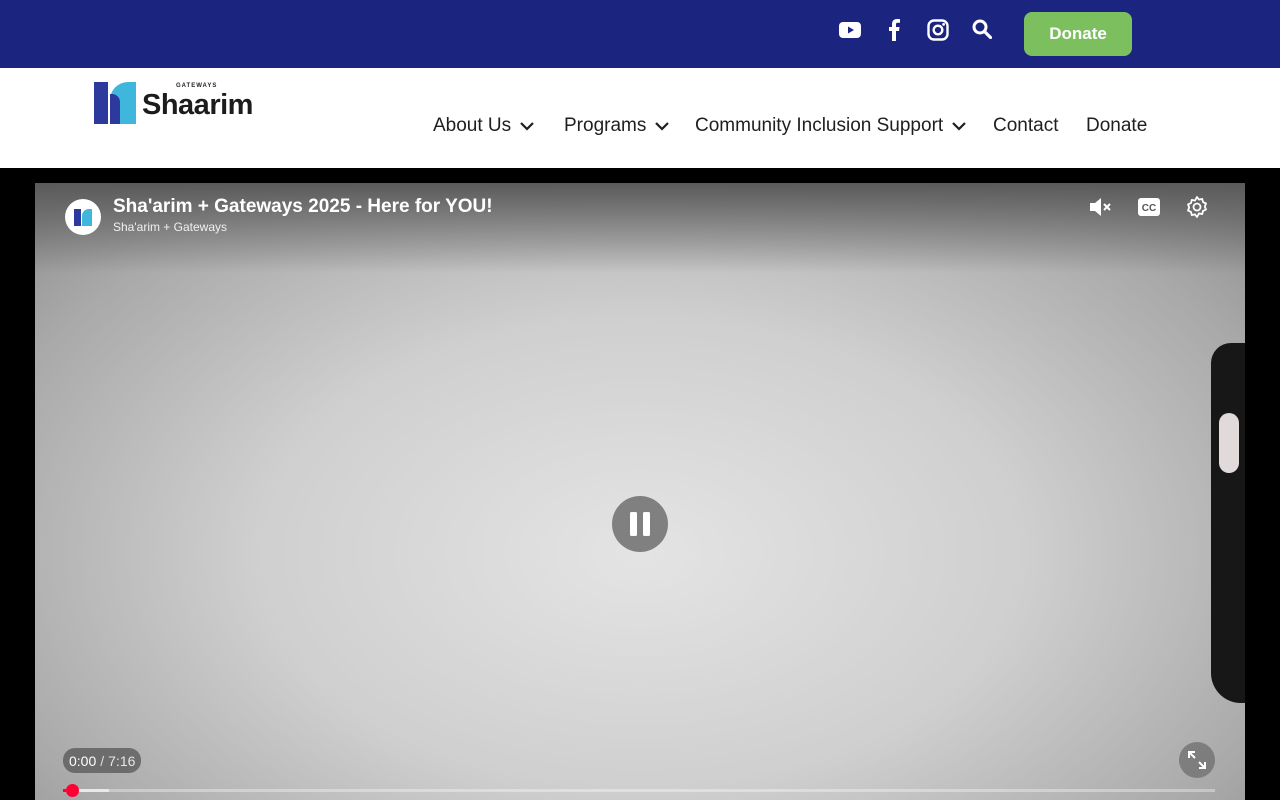  I want to click on pause-button, so click(640, 524).